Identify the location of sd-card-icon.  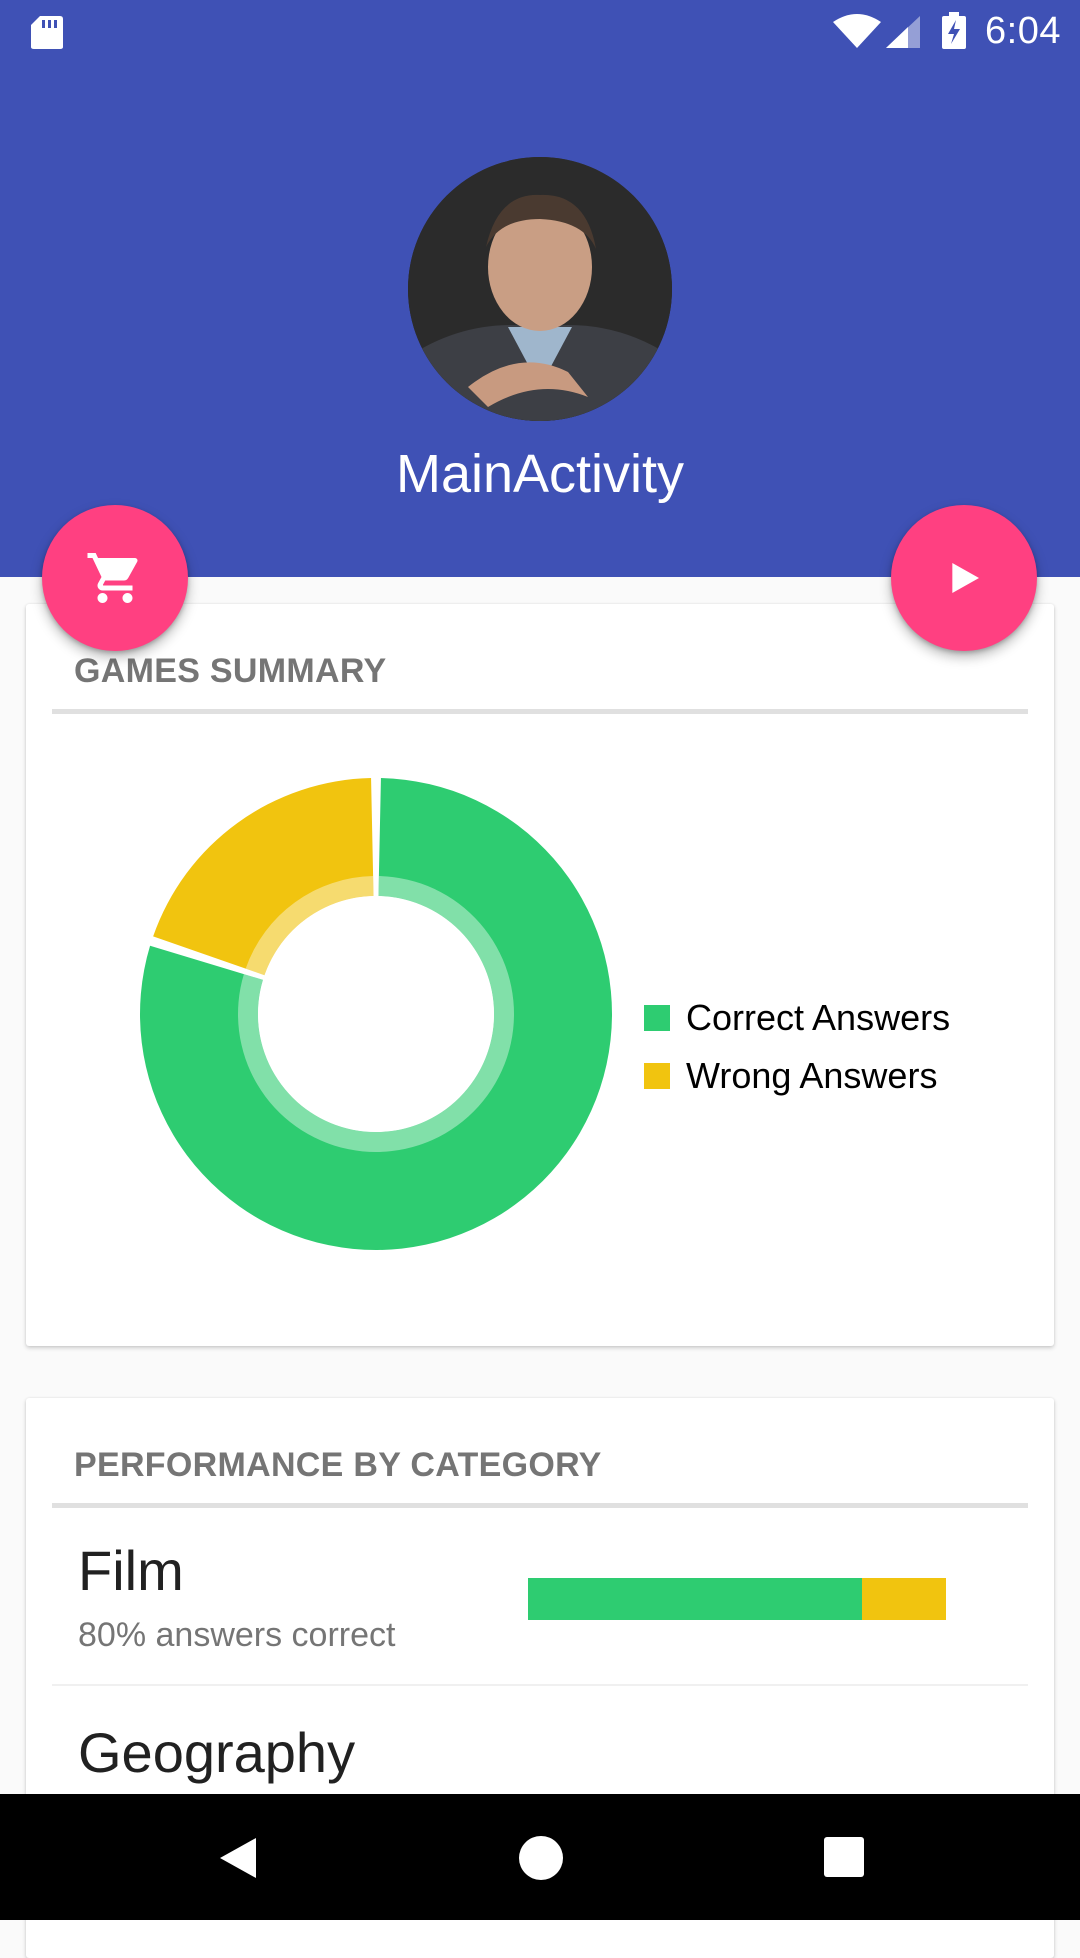
(47, 32).